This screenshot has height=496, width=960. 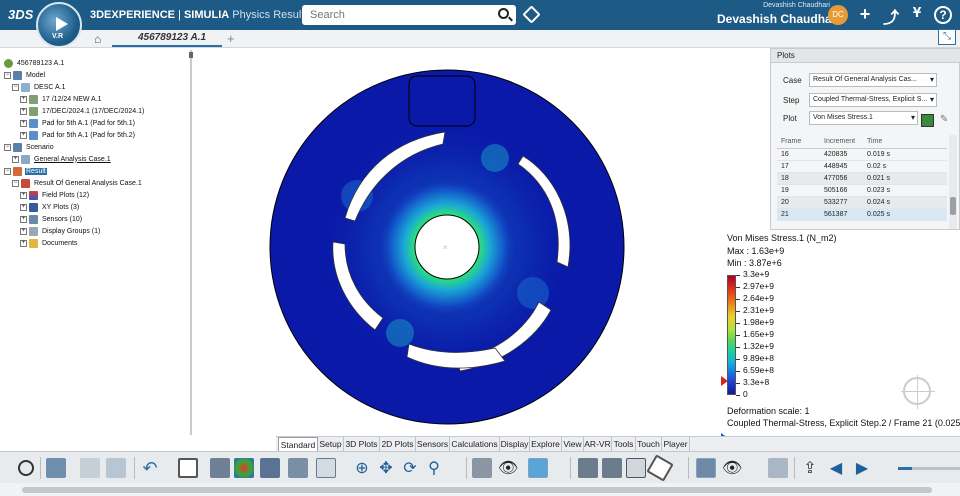 I want to click on tree-item-display-groups: + Display Groups (1), so click(x=60, y=231).